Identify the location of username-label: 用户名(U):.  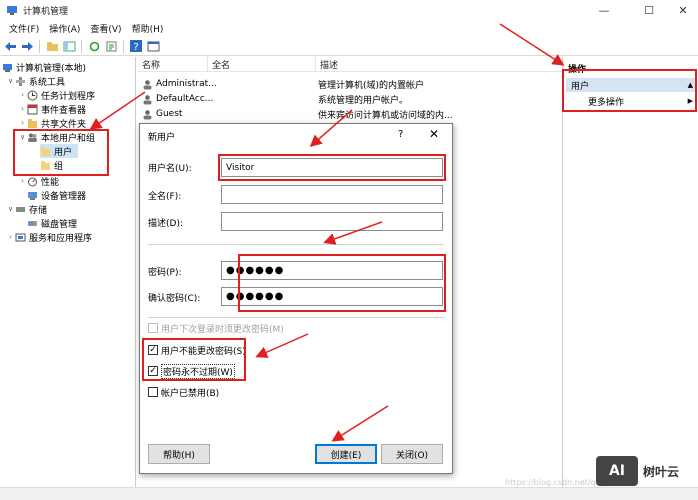
(170, 168).